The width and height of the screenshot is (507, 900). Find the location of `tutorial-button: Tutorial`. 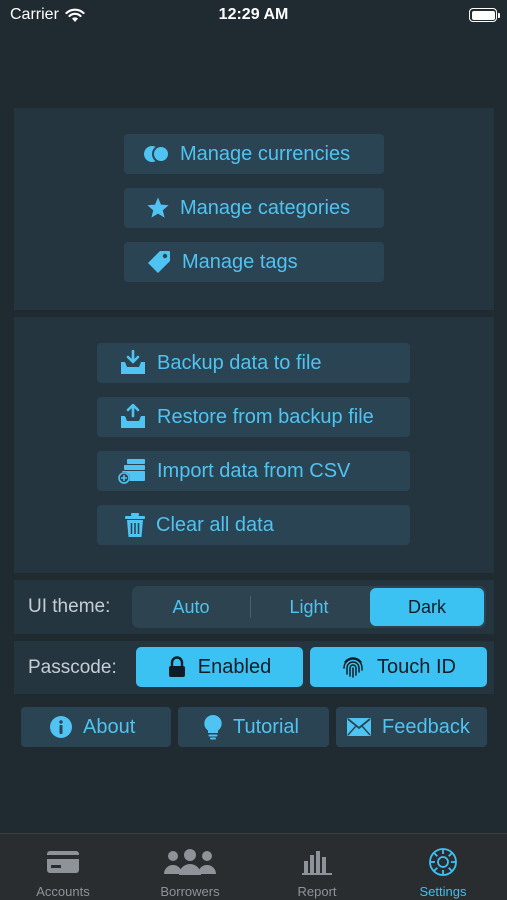

tutorial-button: Tutorial is located at coordinates (253, 727).